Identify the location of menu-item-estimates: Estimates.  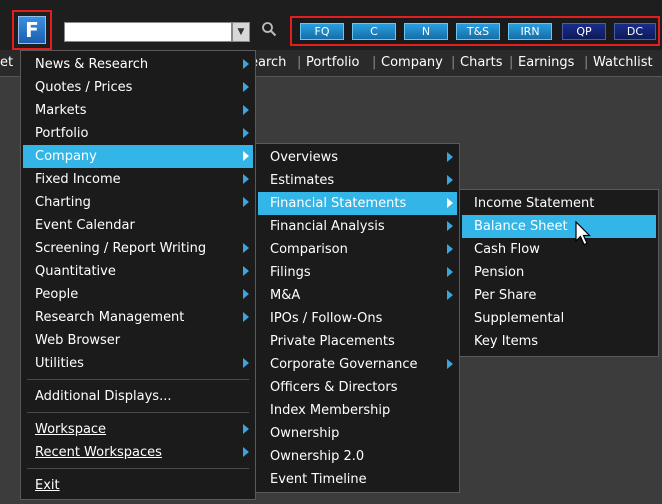
(357, 180).